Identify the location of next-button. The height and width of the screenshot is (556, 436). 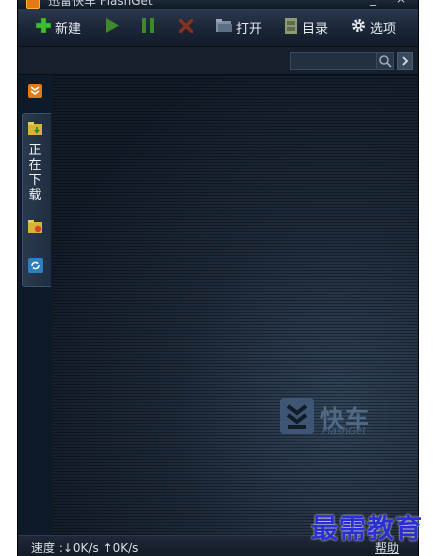
(405, 61).